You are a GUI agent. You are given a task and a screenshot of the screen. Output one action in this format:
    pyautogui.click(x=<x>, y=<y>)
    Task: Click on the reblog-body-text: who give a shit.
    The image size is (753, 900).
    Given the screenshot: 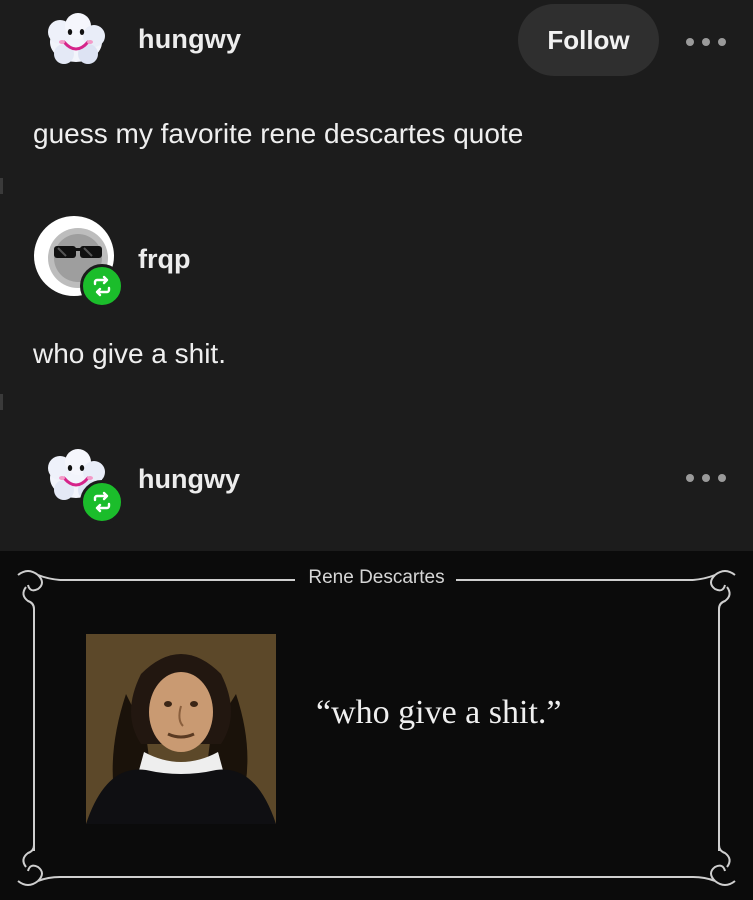 What is the action you would take?
    pyautogui.click(x=129, y=353)
    